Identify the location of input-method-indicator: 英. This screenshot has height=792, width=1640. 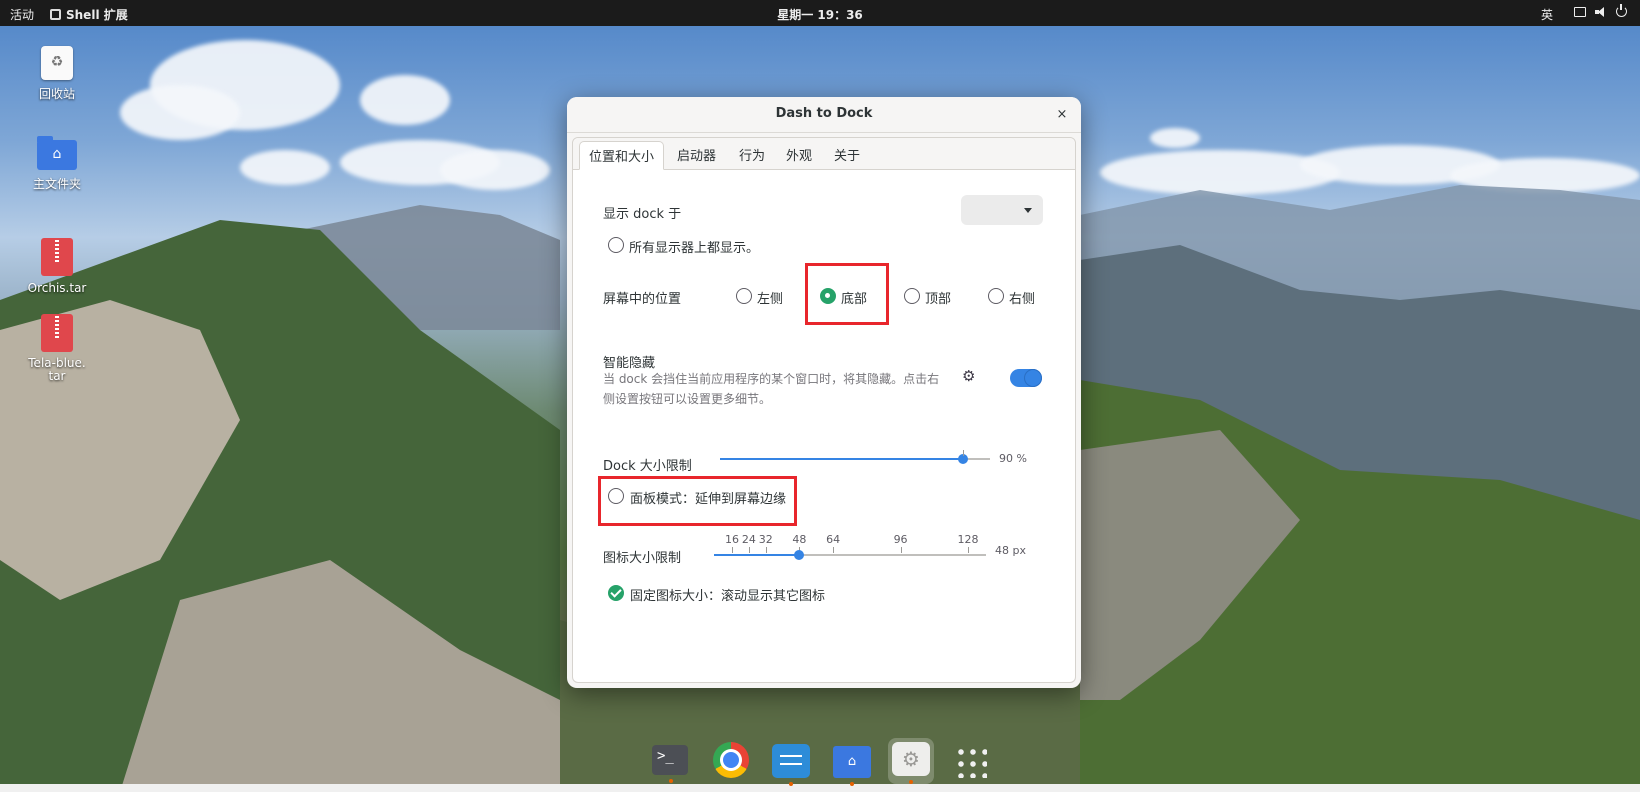
(1547, 14).